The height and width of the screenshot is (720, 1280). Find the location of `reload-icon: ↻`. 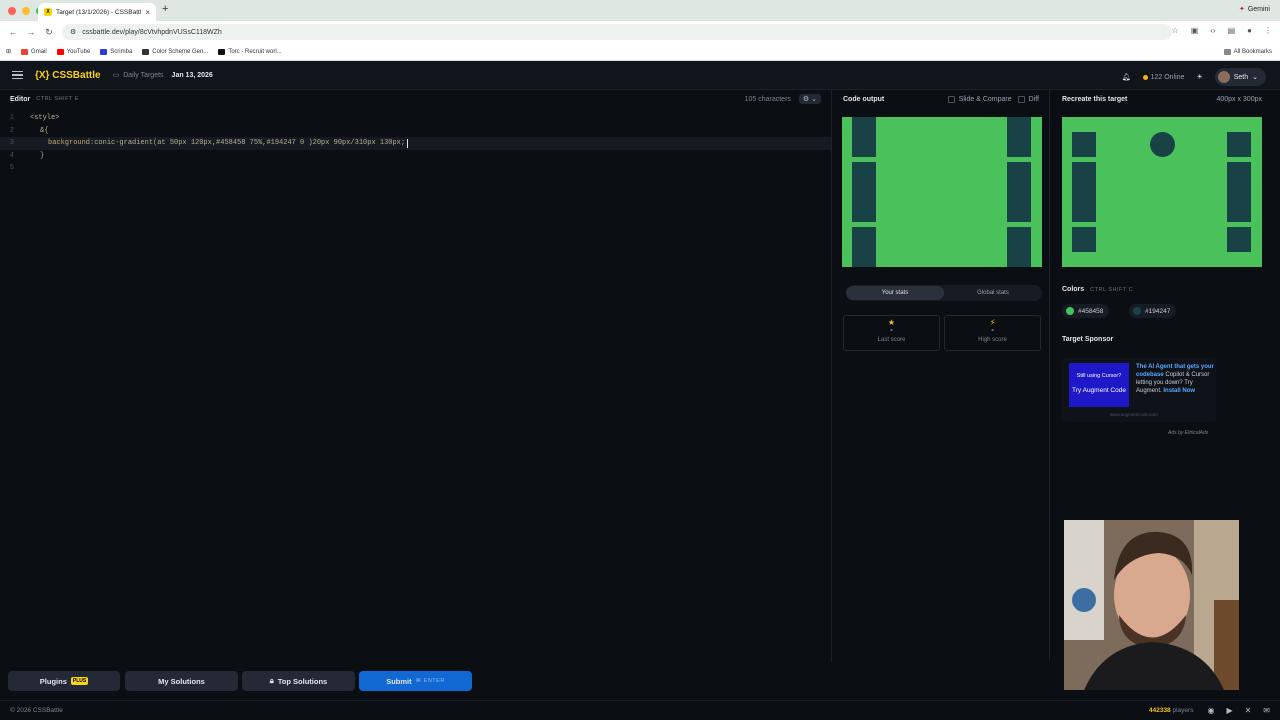

reload-icon: ↻ is located at coordinates (49, 32).